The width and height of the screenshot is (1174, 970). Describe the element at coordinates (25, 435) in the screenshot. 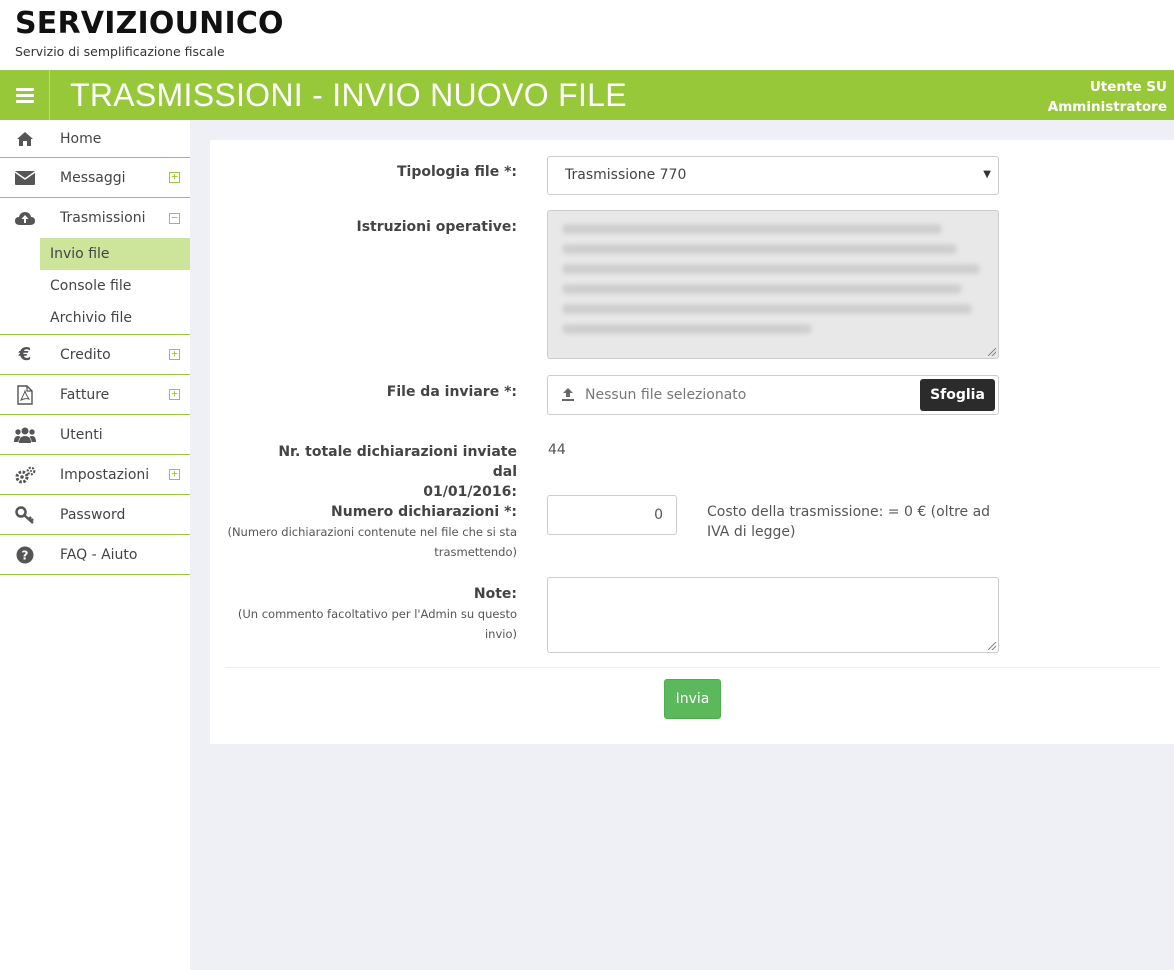

I see `users-icon` at that location.